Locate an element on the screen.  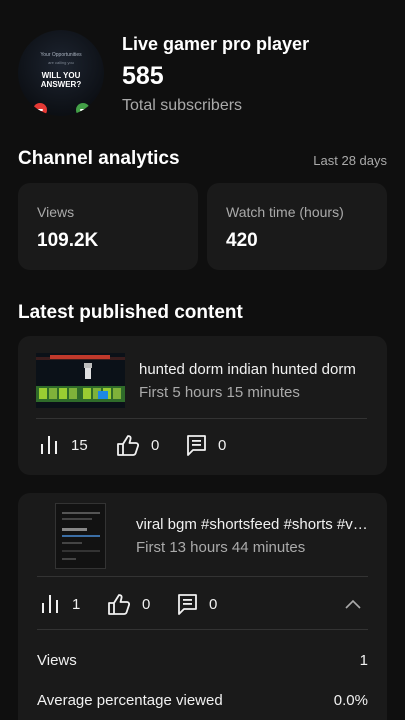
views-card-value: 109.2K is located at coordinates (68, 240).